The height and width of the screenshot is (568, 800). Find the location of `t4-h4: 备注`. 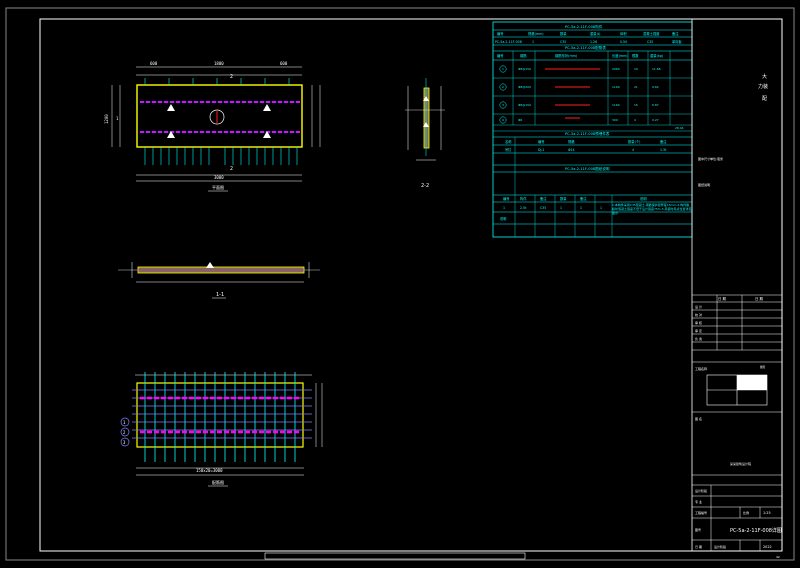

t4-h4: 备注 is located at coordinates (583, 198).